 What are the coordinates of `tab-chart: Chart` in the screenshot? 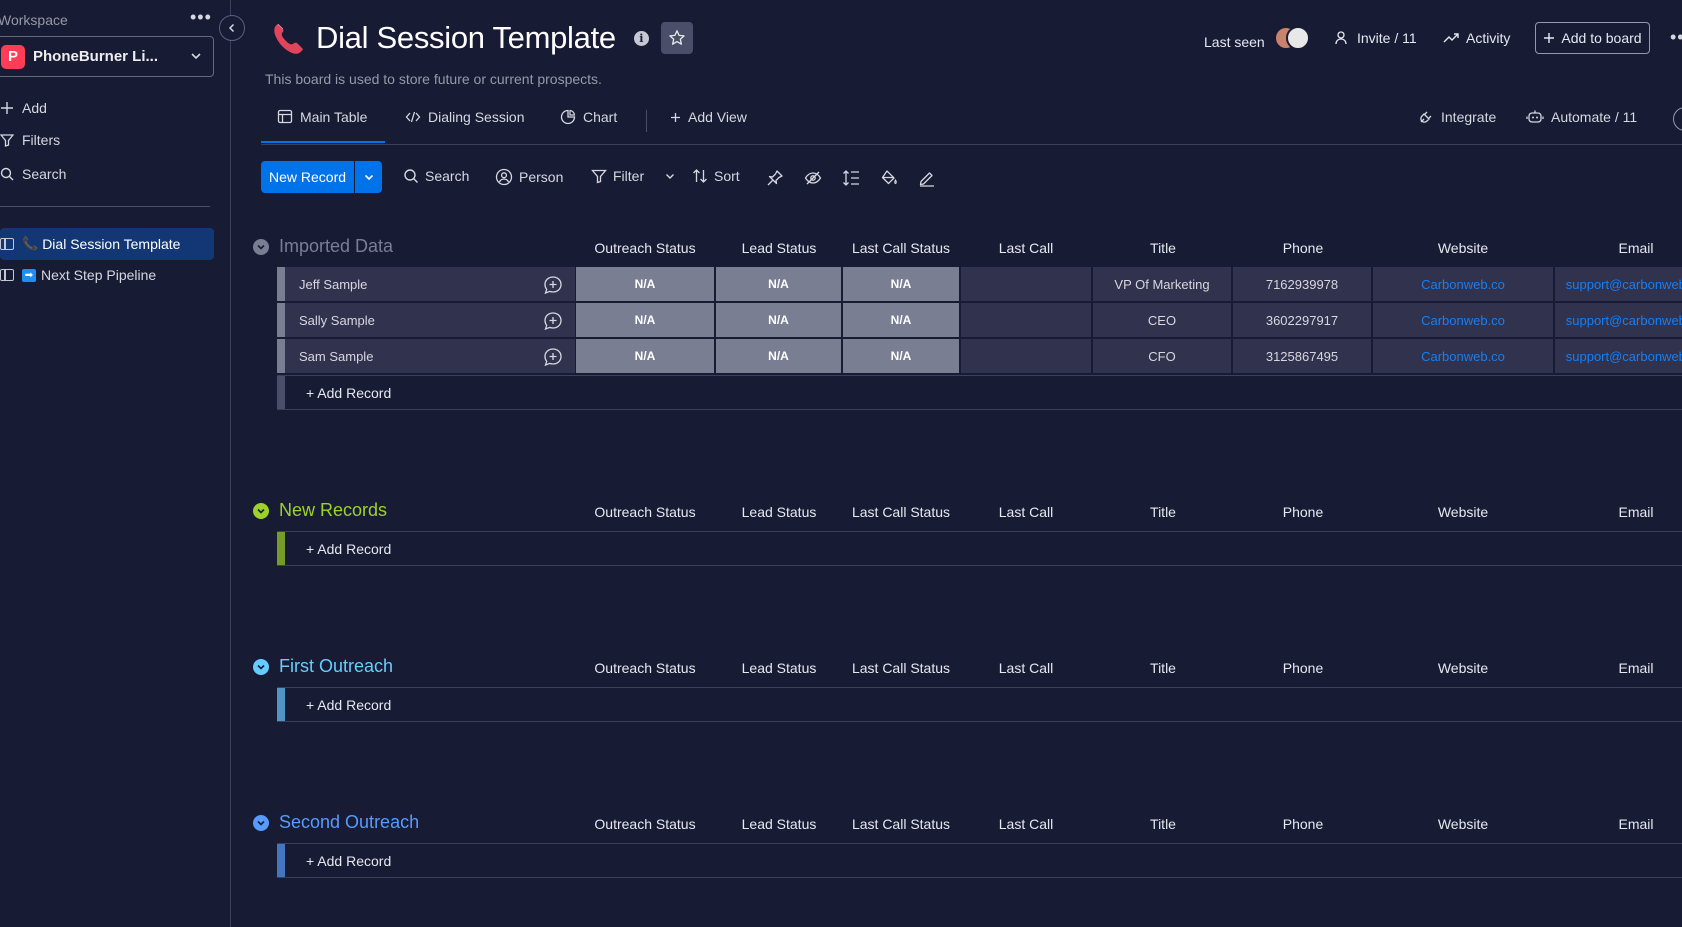 It's located at (588, 117).